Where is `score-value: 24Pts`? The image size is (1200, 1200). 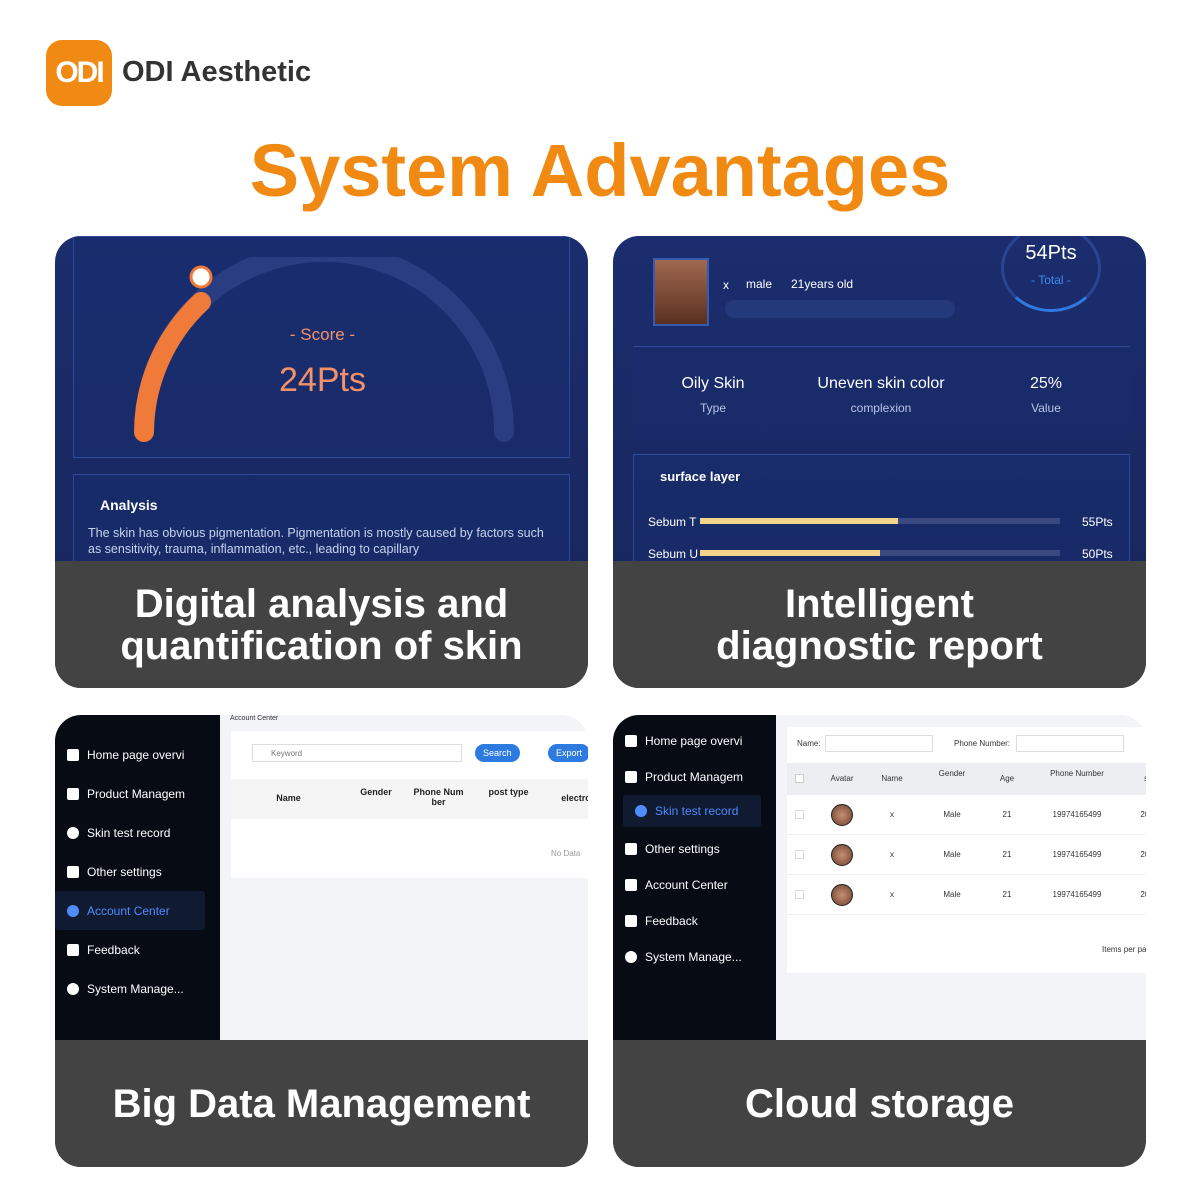 score-value: 24Pts is located at coordinates (322, 380).